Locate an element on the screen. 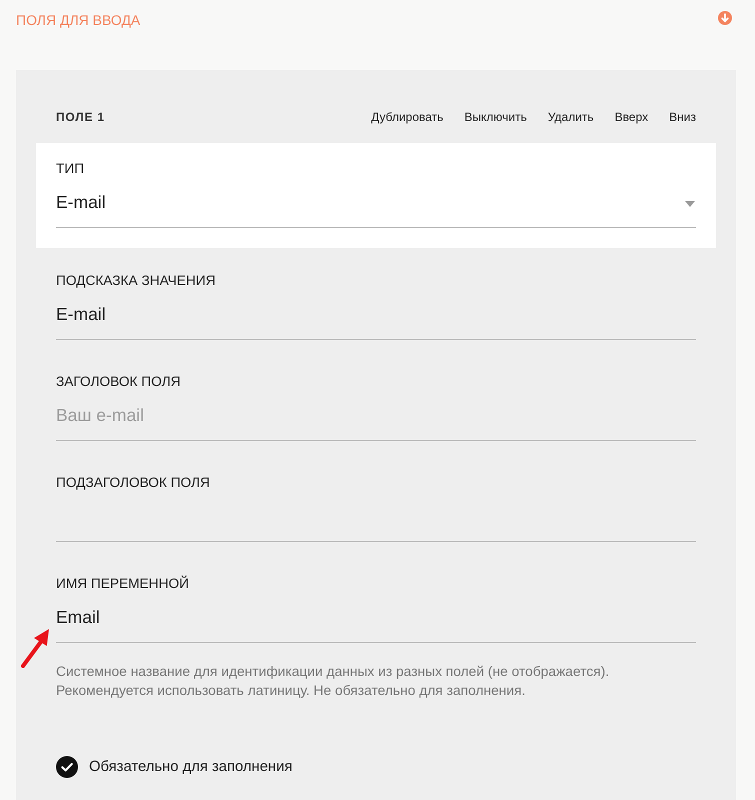 This screenshot has width=755, height=800. field-label: ЗАГОЛОВОК ПОЛЯ is located at coordinates (119, 382).